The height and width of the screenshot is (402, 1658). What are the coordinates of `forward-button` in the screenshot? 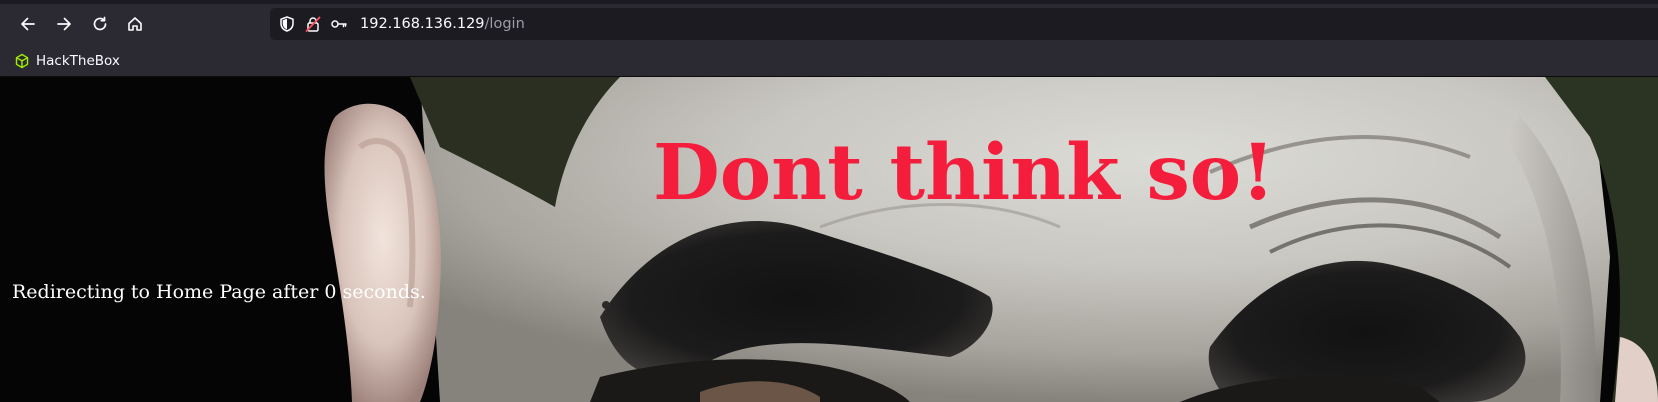 It's located at (64, 24).